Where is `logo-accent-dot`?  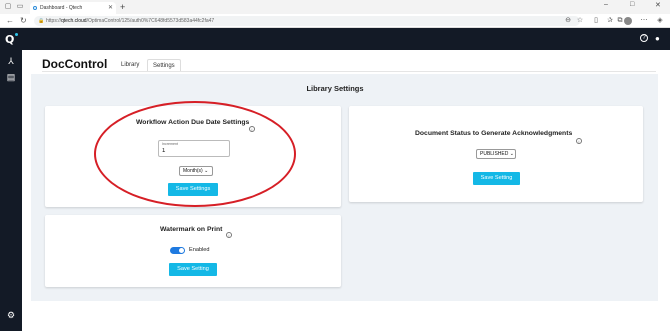 logo-accent-dot is located at coordinates (16, 34).